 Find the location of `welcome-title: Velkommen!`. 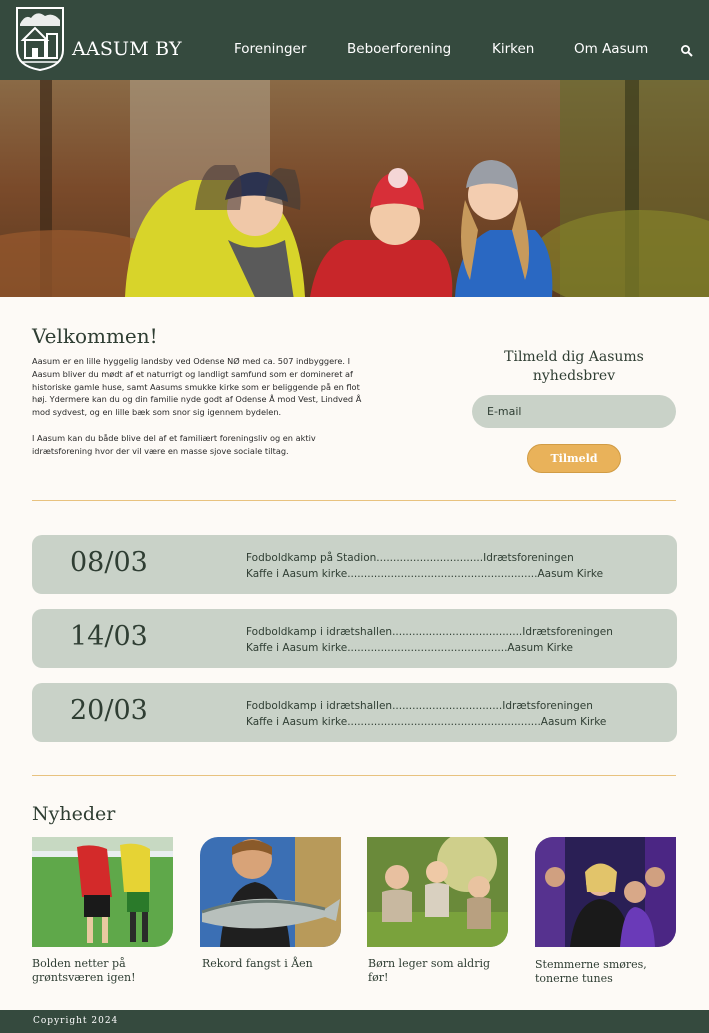

welcome-title: Velkommen! is located at coordinates (95, 336).